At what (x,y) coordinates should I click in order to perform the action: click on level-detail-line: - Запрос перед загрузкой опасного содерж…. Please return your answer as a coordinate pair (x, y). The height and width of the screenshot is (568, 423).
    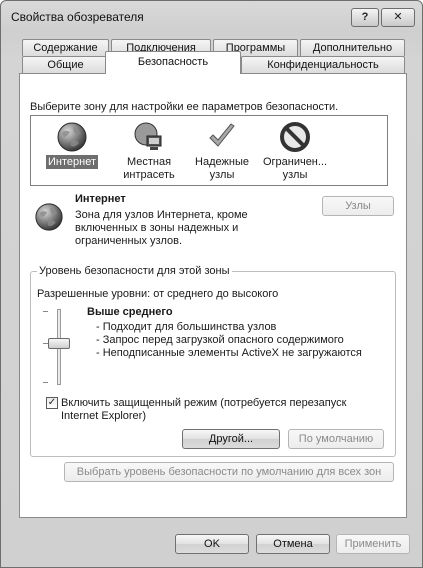
    Looking at the image, I should click on (220, 340).